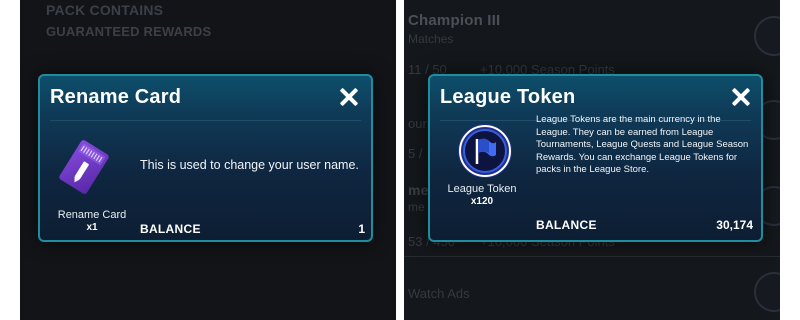 This screenshot has width=800, height=320. What do you see at coordinates (431, 39) in the screenshot?
I see `matches-label: Matches` at bounding box center [431, 39].